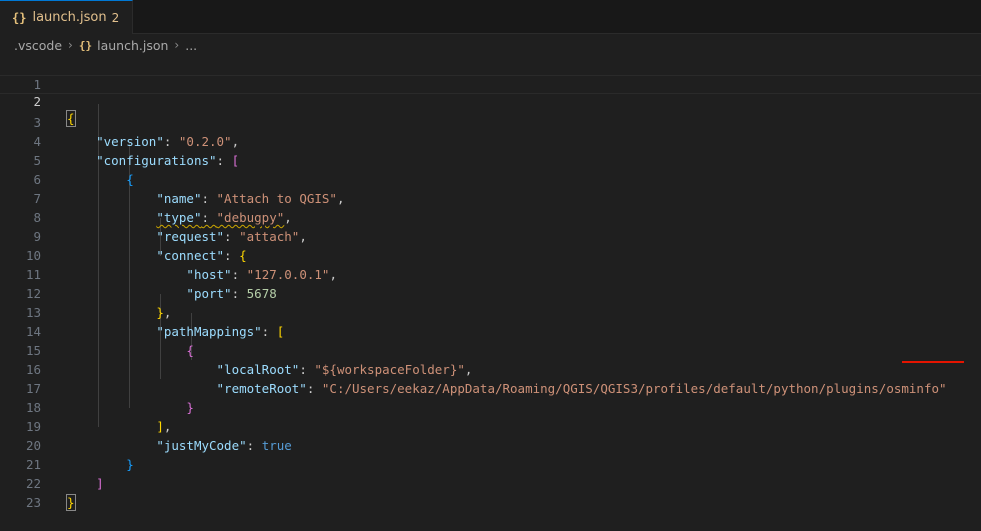  Describe the element at coordinates (490, 140) in the screenshot. I see `code-line: 4 "configurations": [` at that location.